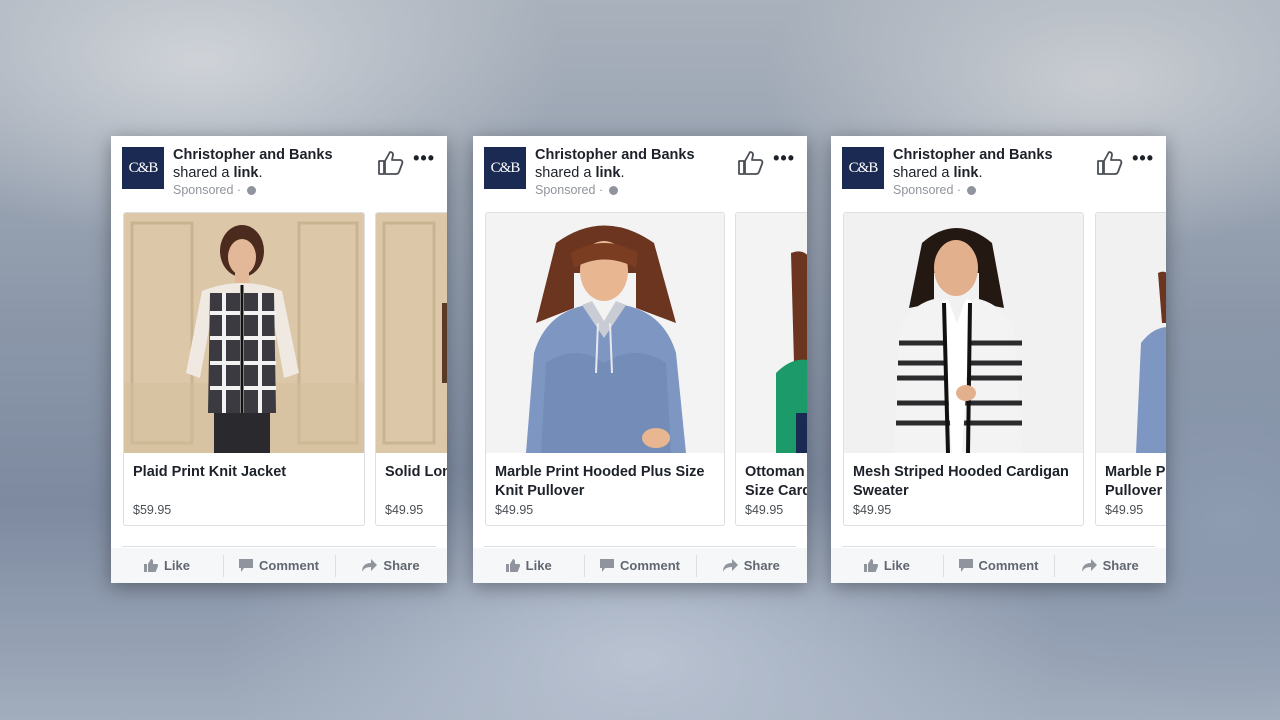 The image size is (1280, 720). Describe the element at coordinates (776, 482) in the screenshot. I see `product-title: Ottoman Size Card` at that location.